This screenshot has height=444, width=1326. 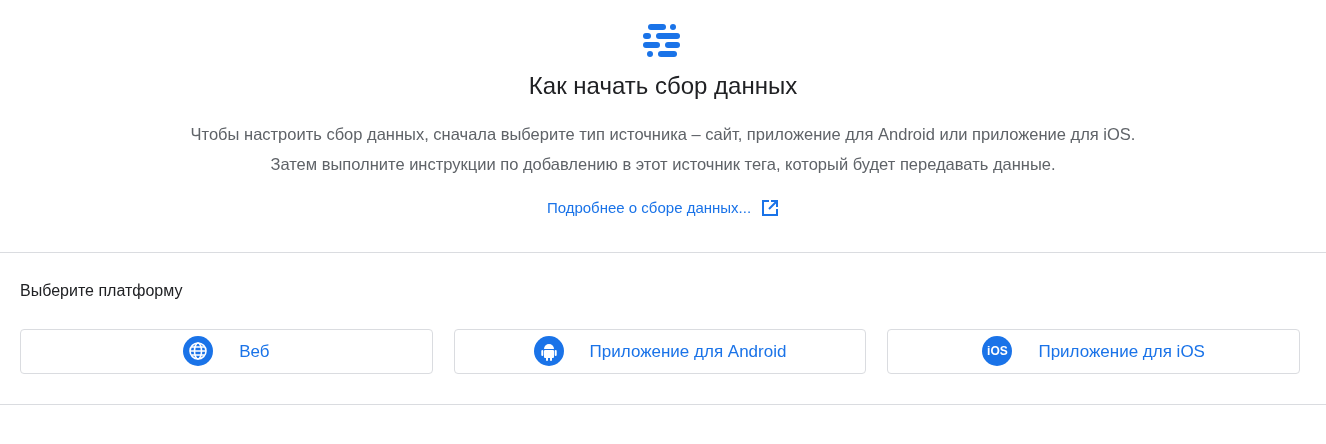 What do you see at coordinates (1093, 351) in the screenshot?
I see `platform-button: iOS Приложение для iOS` at bounding box center [1093, 351].